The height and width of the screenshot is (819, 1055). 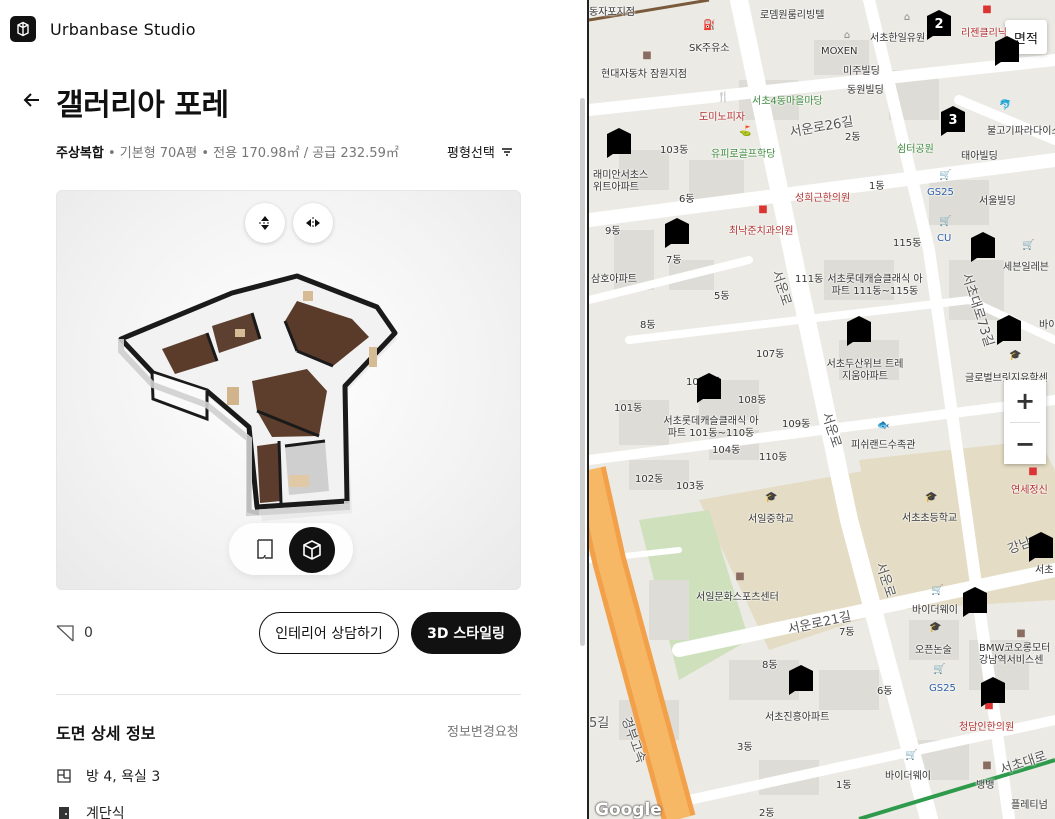 What do you see at coordinates (1026, 267) in the screenshot?
I see `map-label: 세븐일레븐` at bounding box center [1026, 267].